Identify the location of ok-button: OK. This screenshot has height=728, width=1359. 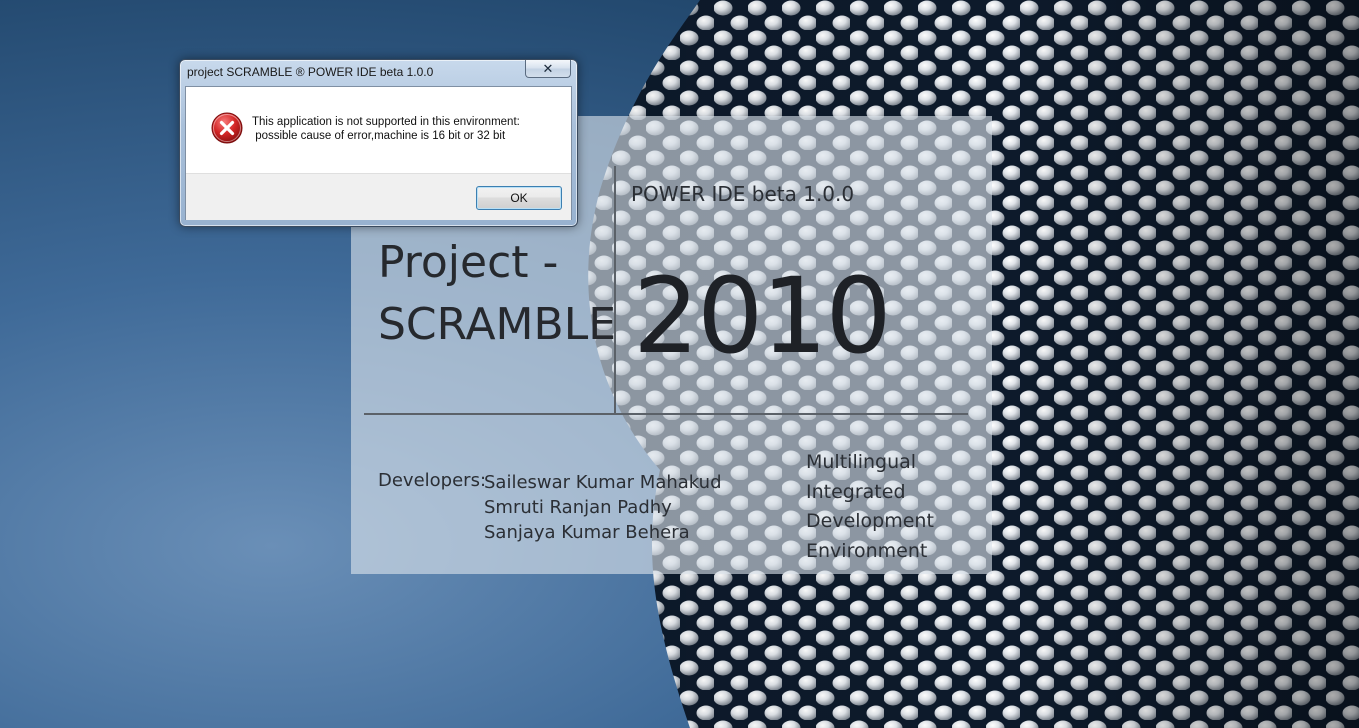
(519, 198).